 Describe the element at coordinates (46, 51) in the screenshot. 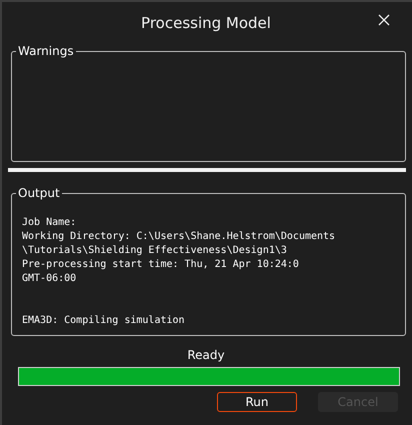

I see `panel-label: Warnings` at that location.